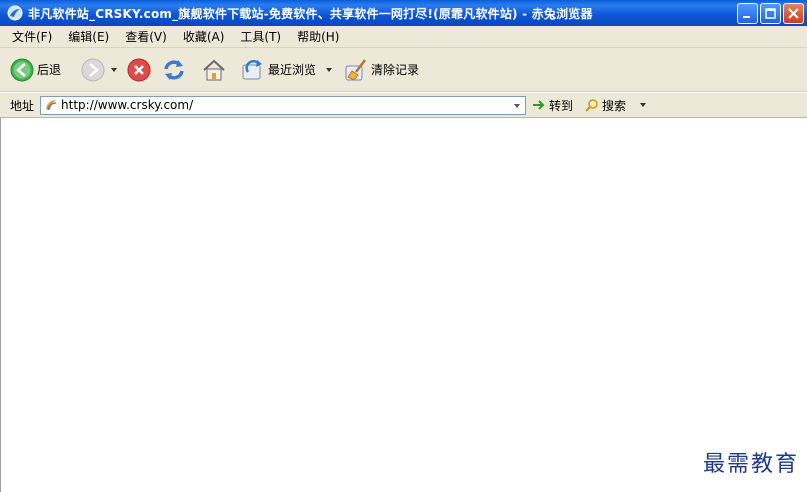 Image resolution: width=807 pixels, height=492 pixels. I want to click on close-icon, so click(793, 13).